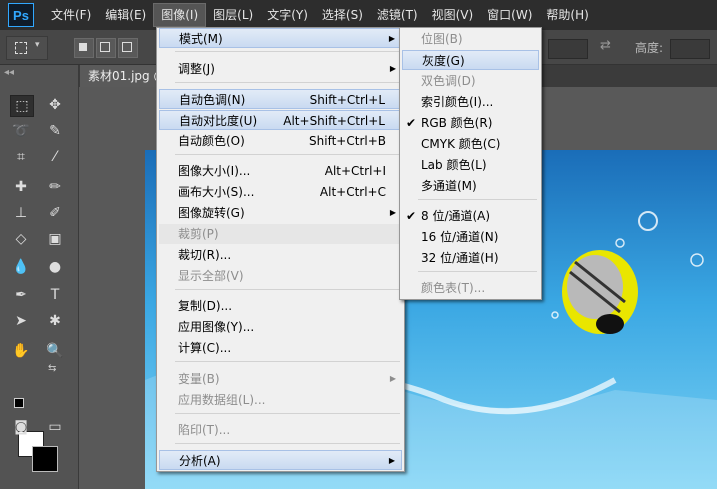 Image resolution: width=717 pixels, height=489 pixels. I want to click on move-tool-icon: ✥, so click(55, 105).